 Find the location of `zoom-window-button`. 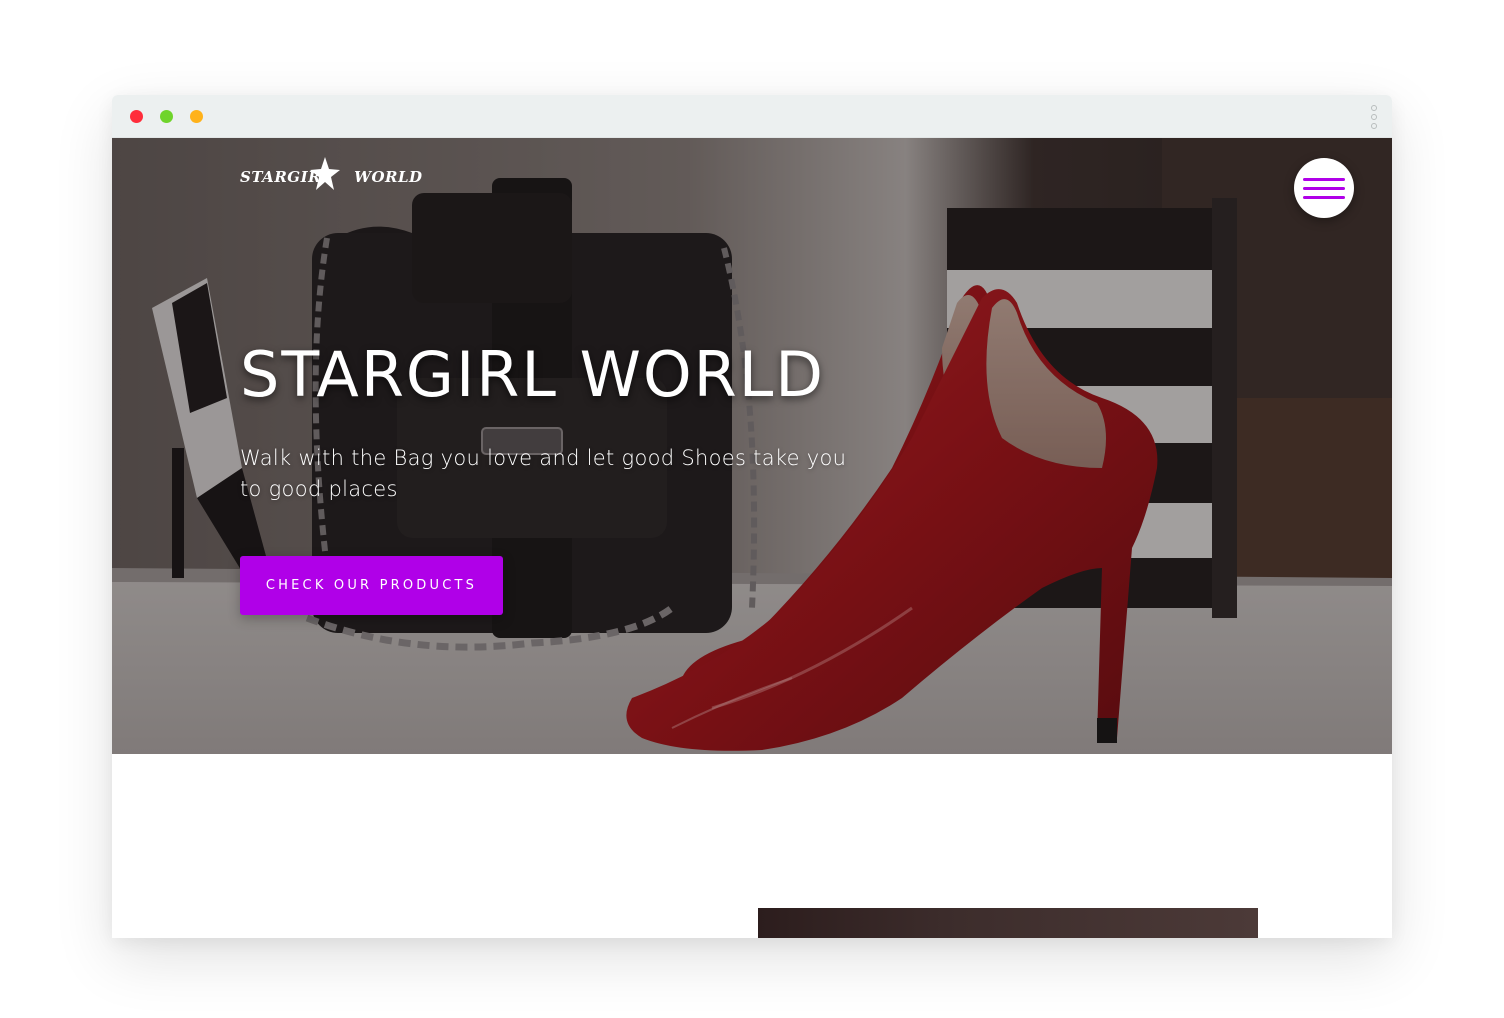

zoom-window-button is located at coordinates (196, 116).